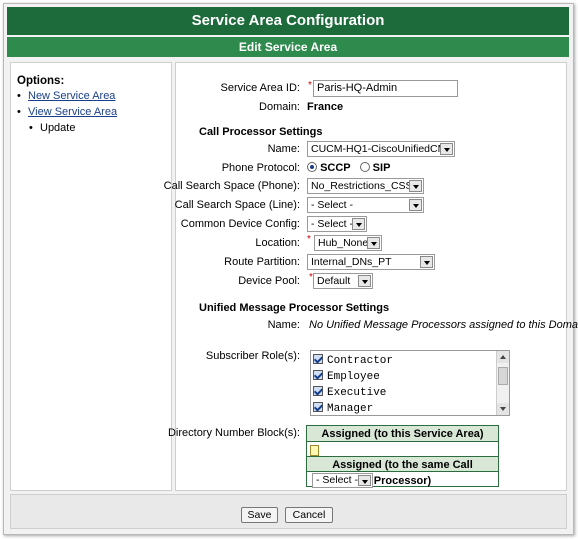 This screenshot has height=539, width=578. What do you see at coordinates (237, 205) in the screenshot?
I see `css-line-label: Call Search Space (Line):` at bounding box center [237, 205].